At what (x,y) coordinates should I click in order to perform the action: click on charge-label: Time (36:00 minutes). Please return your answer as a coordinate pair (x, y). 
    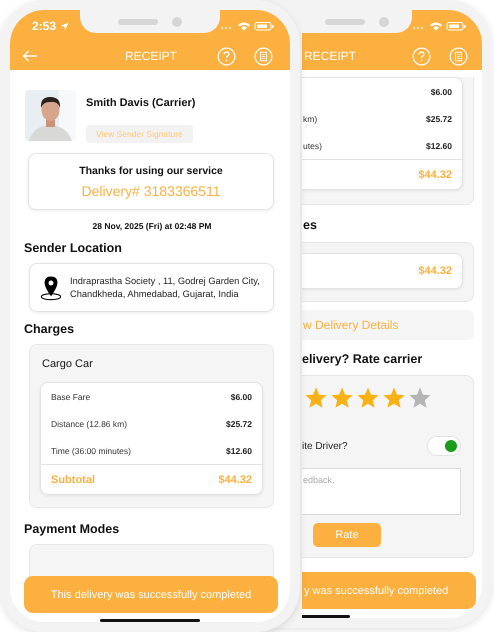
    Looking at the image, I should click on (91, 451).